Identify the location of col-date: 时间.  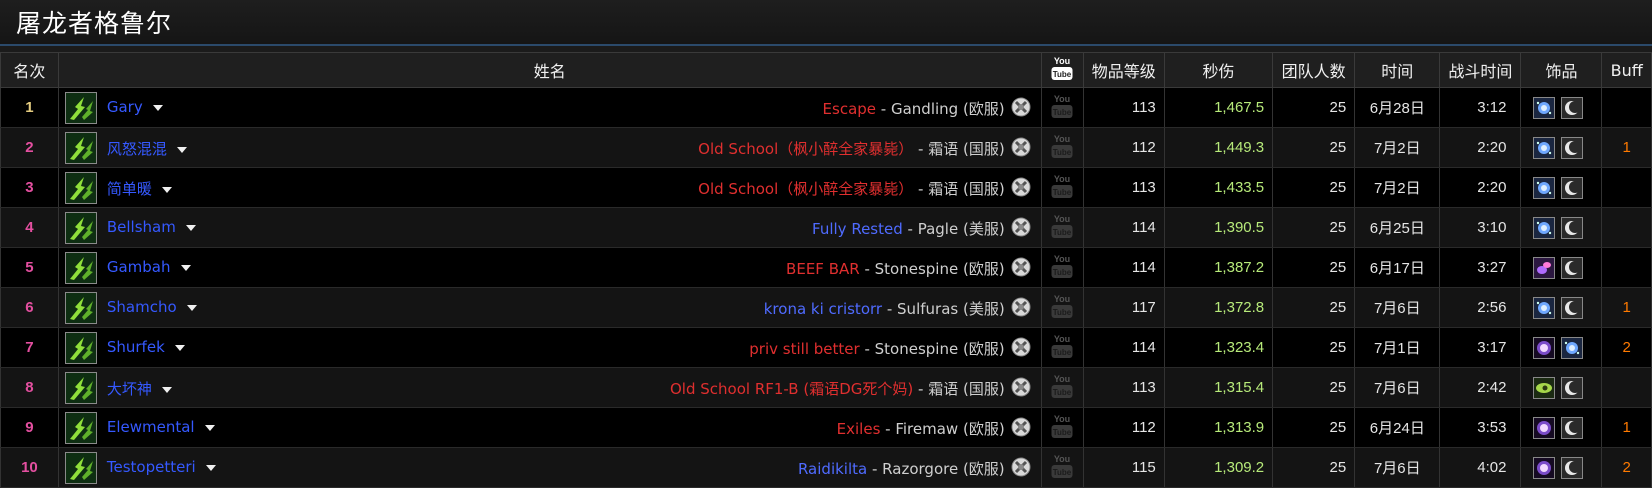
(1397, 70).